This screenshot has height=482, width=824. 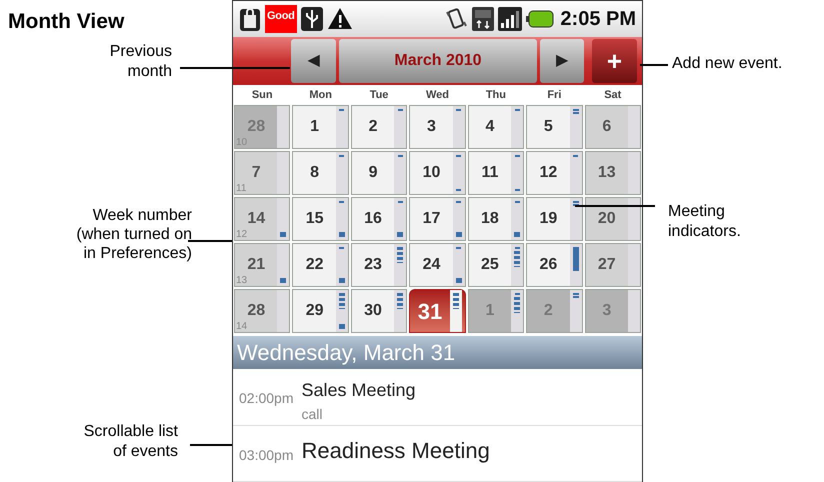 What do you see at coordinates (379, 219) in the screenshot?
I see `day-cell: 16` at bounding box center [379, 219].